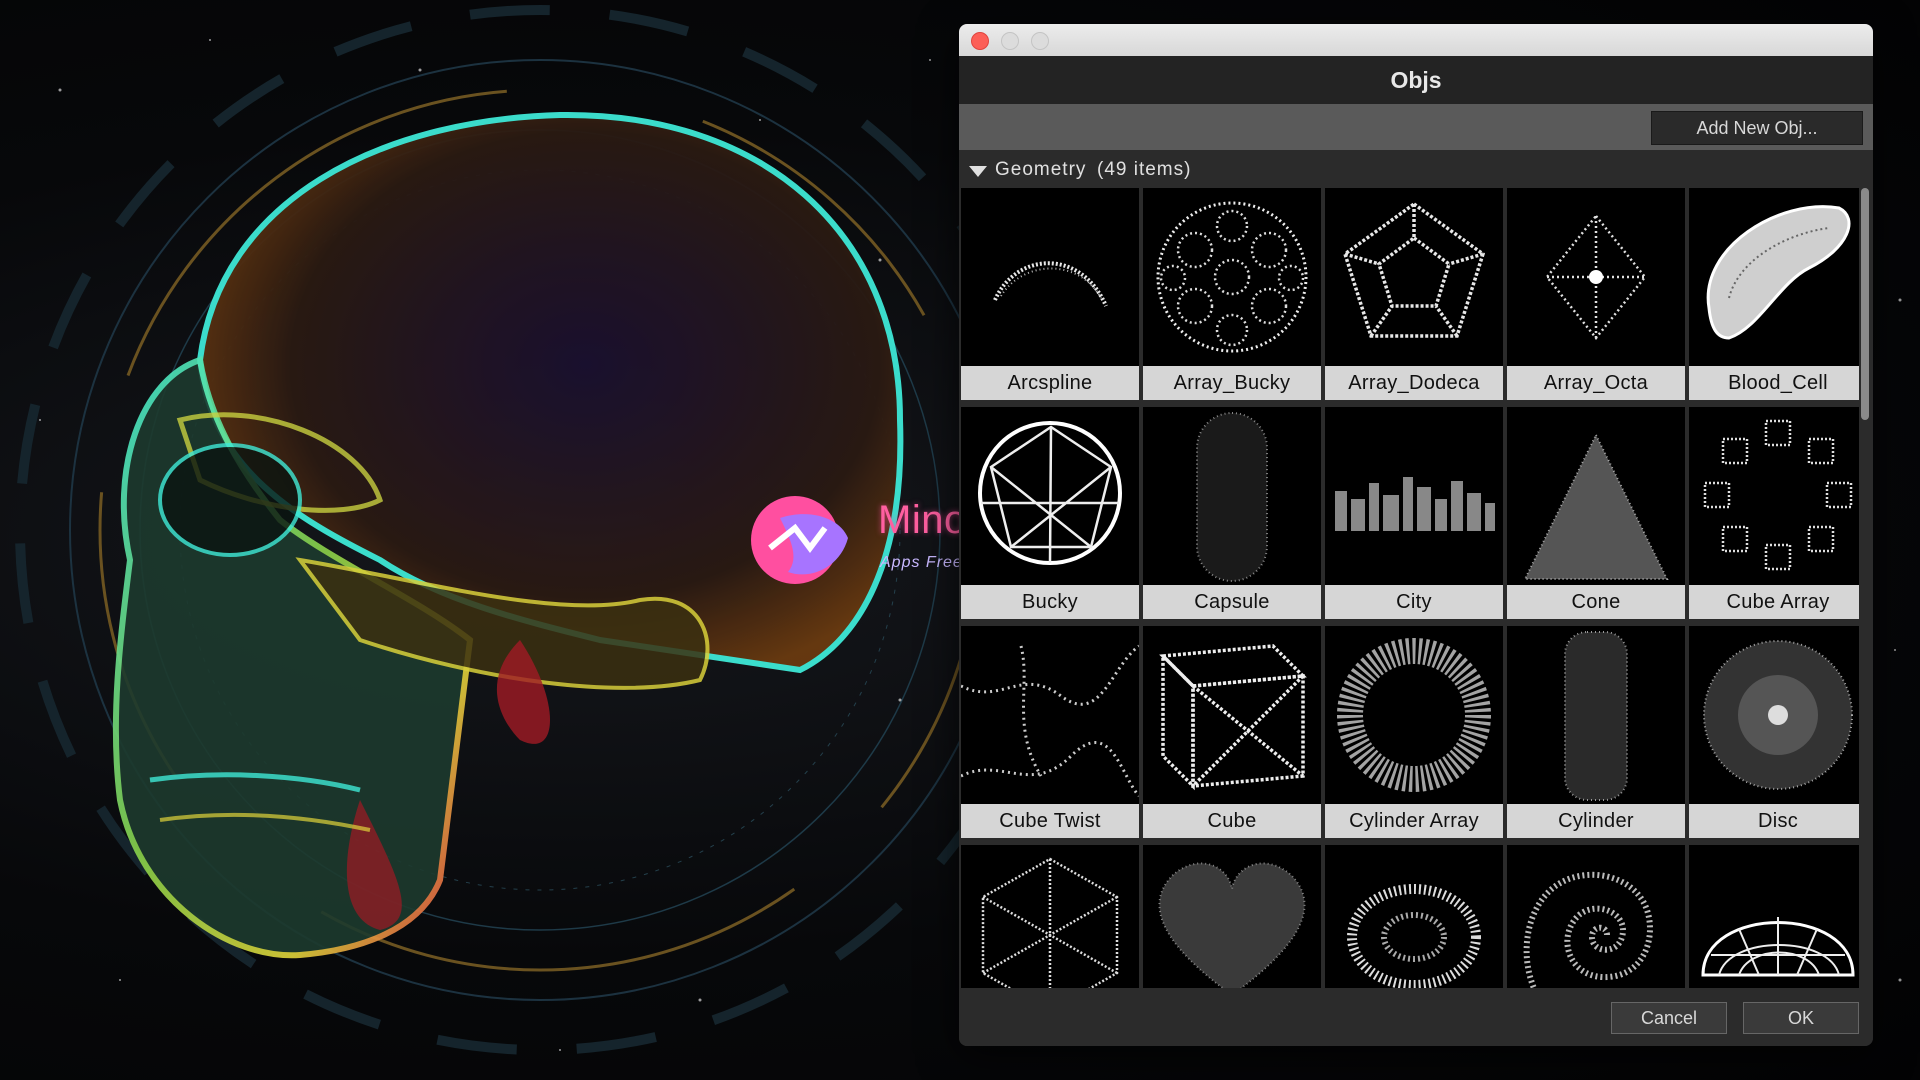  Describe the element at coordinates (1414, 383) in the screenshot. I see `obj-label: Array_Dodeca` at that location.